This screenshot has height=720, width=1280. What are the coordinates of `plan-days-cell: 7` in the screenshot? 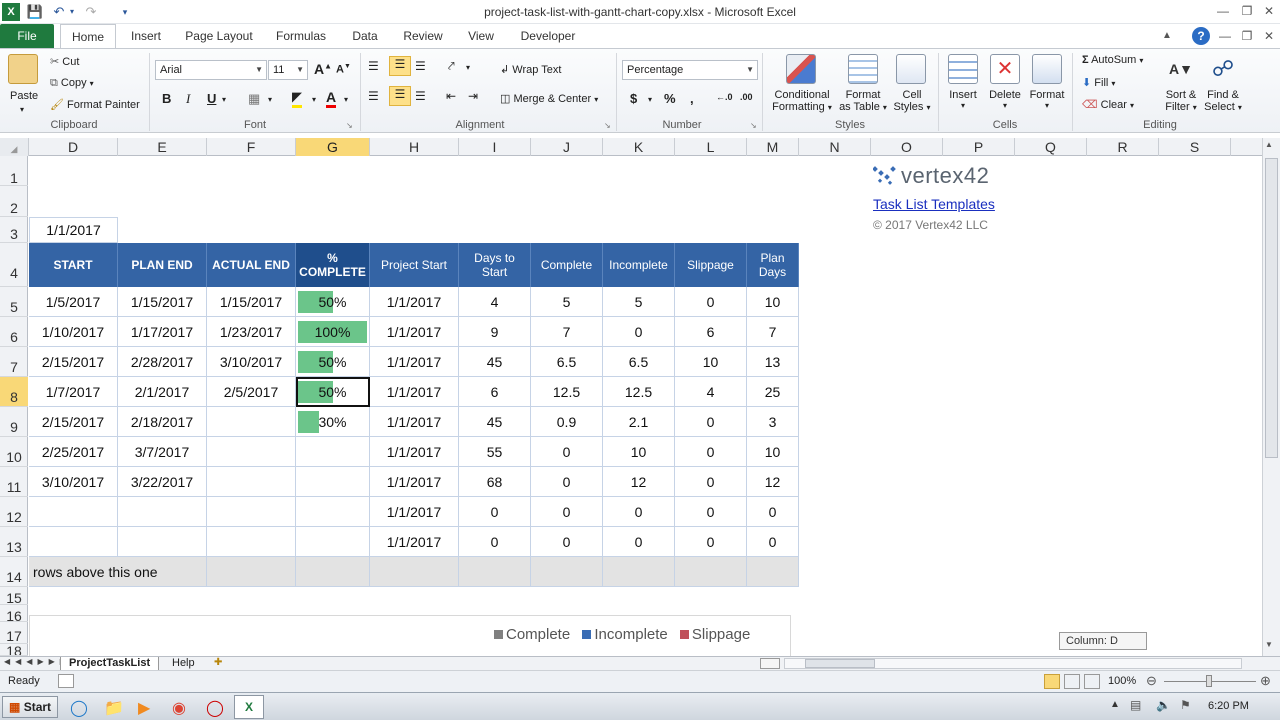 It's located at (773, 332).